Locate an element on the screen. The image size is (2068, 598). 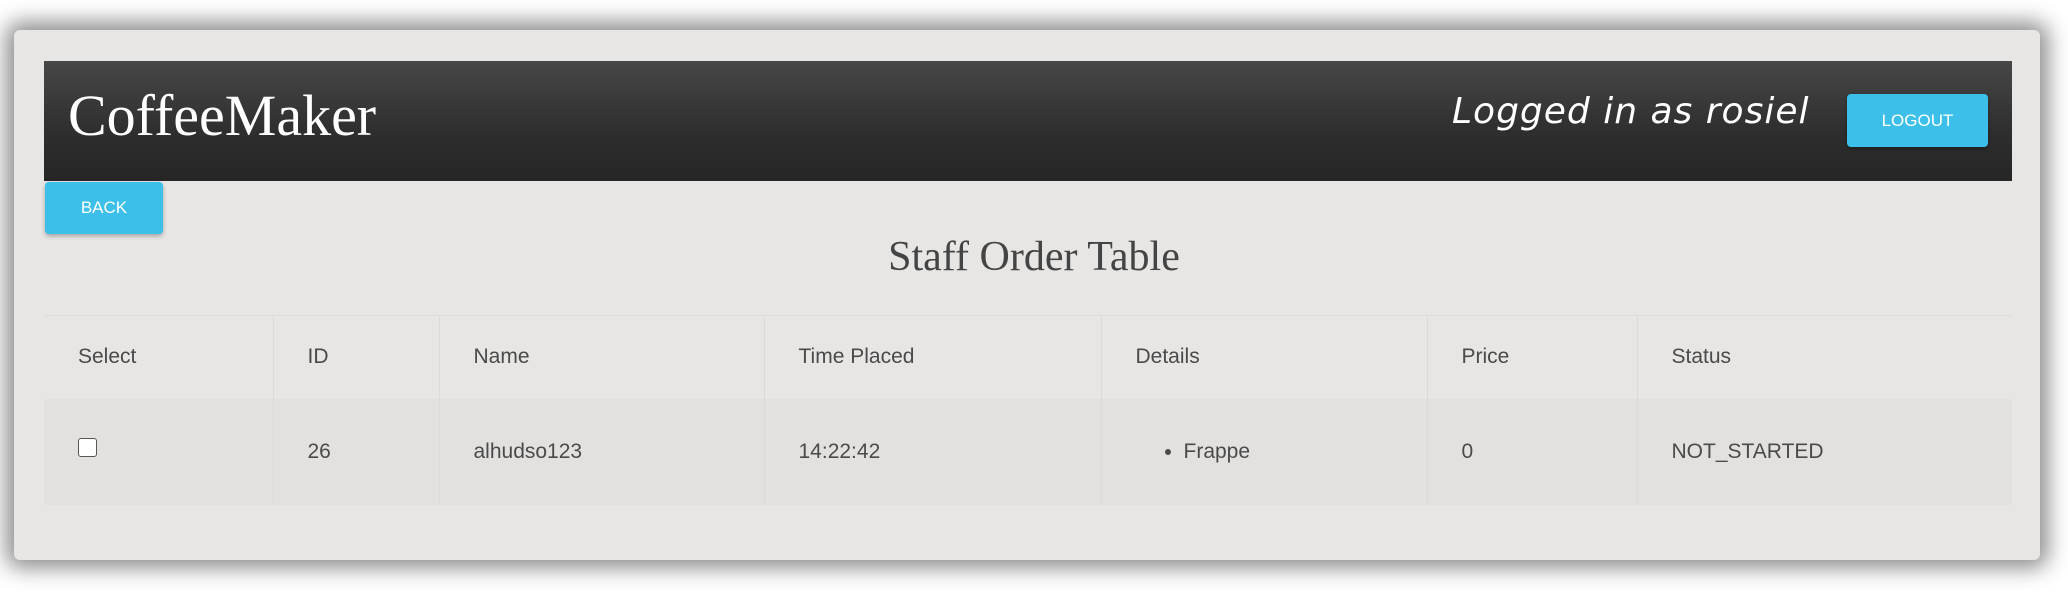
details-list-item: Frappe is located at coordinates (1305, 452).